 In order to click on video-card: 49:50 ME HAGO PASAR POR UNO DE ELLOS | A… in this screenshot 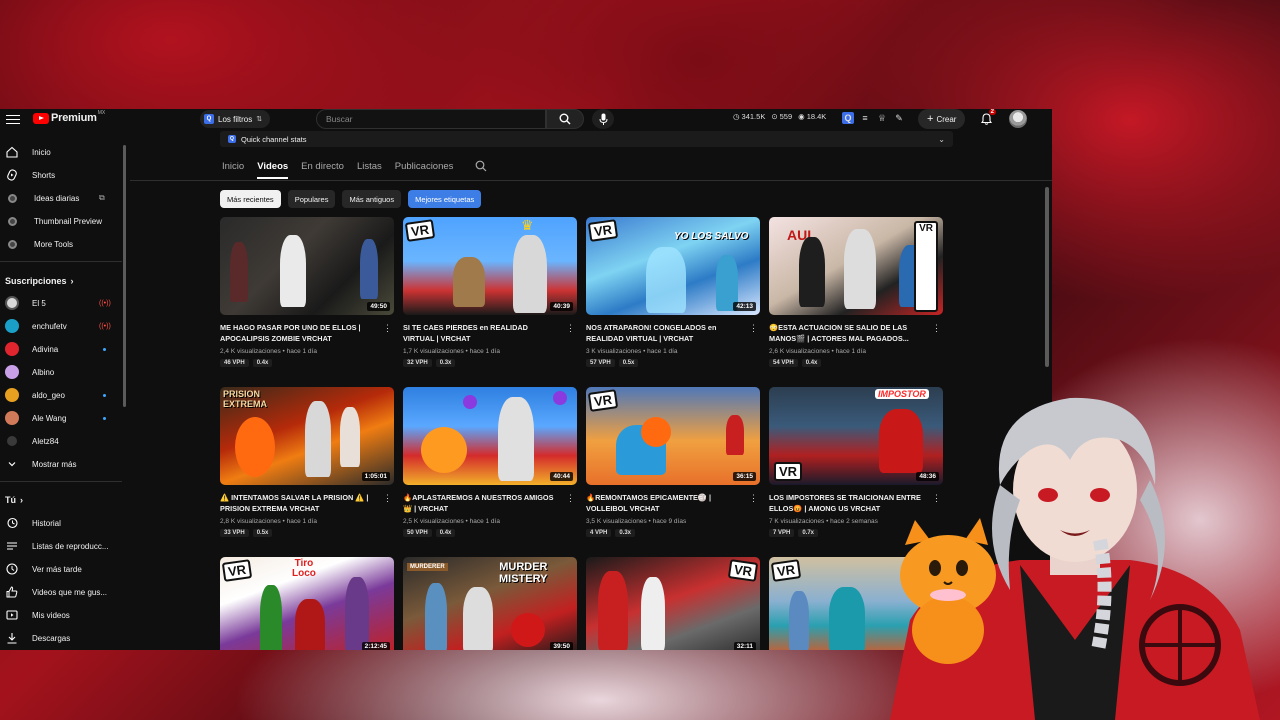, I will do `click(307, 292)`.